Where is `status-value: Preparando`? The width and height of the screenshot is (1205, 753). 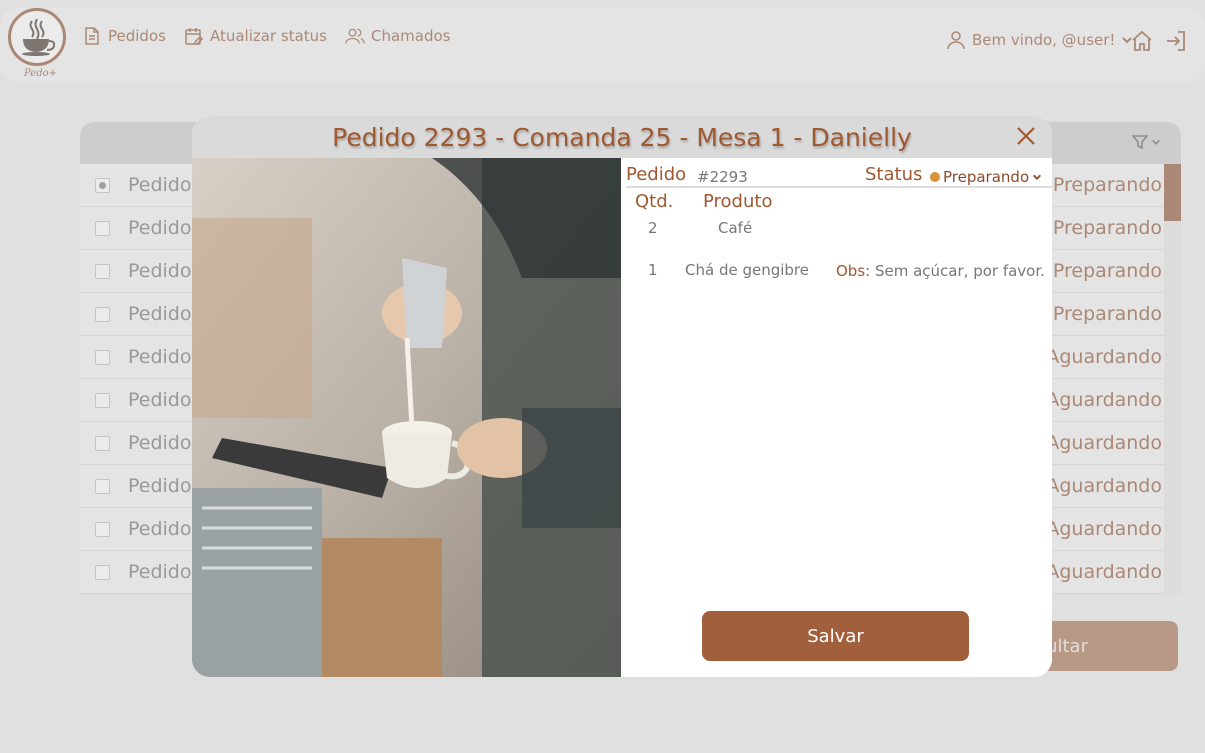
status-value: Preparando is located at coordinates (986, 177).